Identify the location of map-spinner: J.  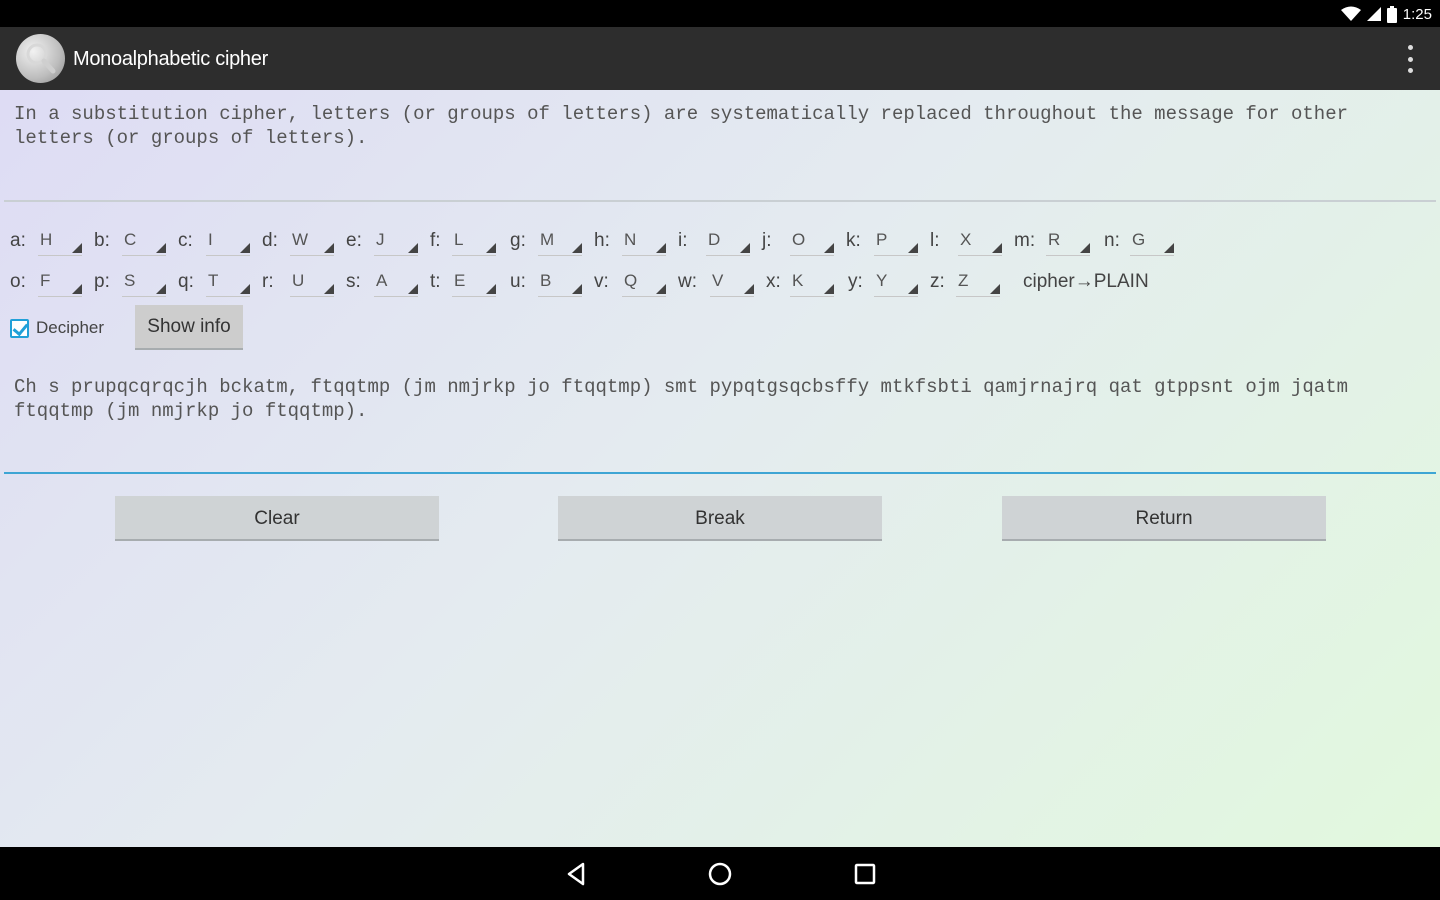
(396, 240).